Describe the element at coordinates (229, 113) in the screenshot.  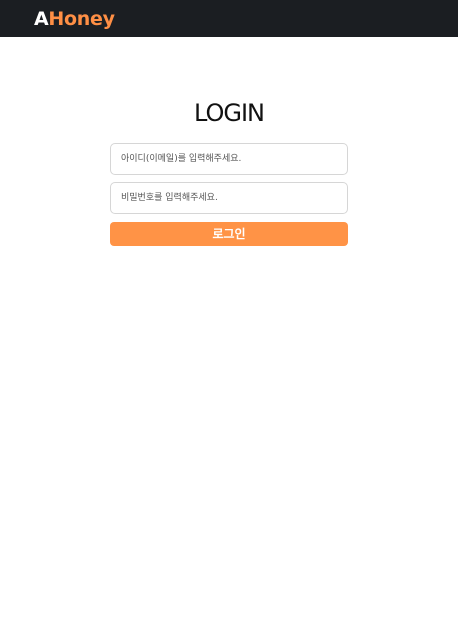
I see `page-title: LOGIN` at that location.